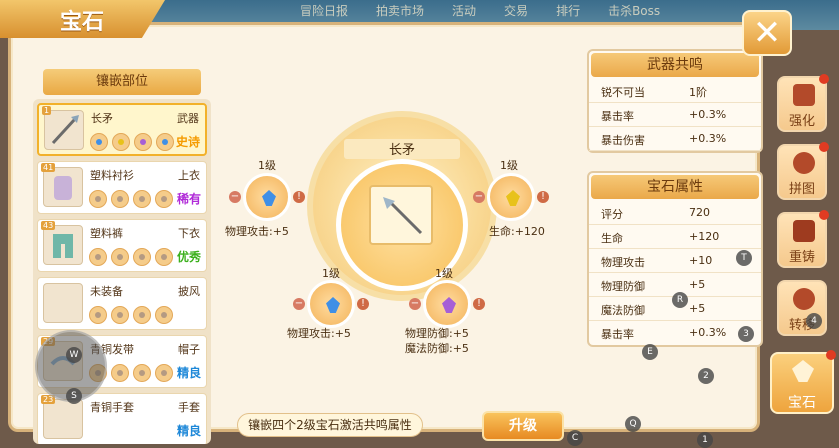 This screenshot has width=839, height=448. I want to click on gem-attr-row: 物理攻击 +10, so click(675, 261).